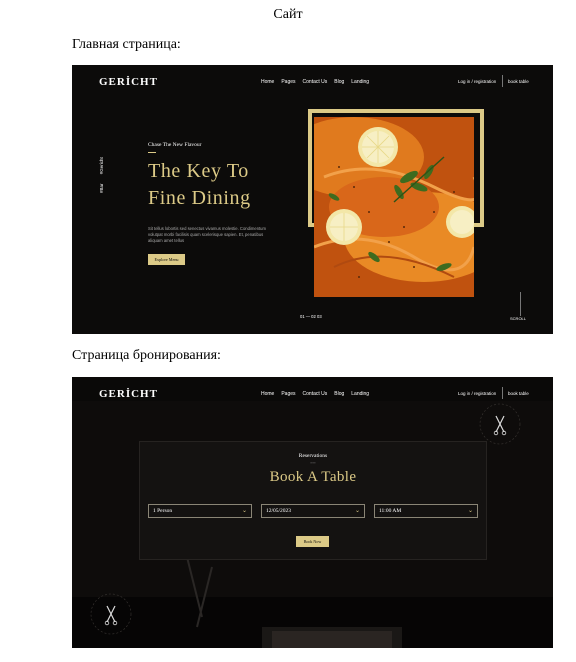 The width and height of the screenshot is (576, 662). What do you see at coordinates (163, 511) in the screenshot?
I see `person-select-value: 1 Person` at bounding box center [163, 511].